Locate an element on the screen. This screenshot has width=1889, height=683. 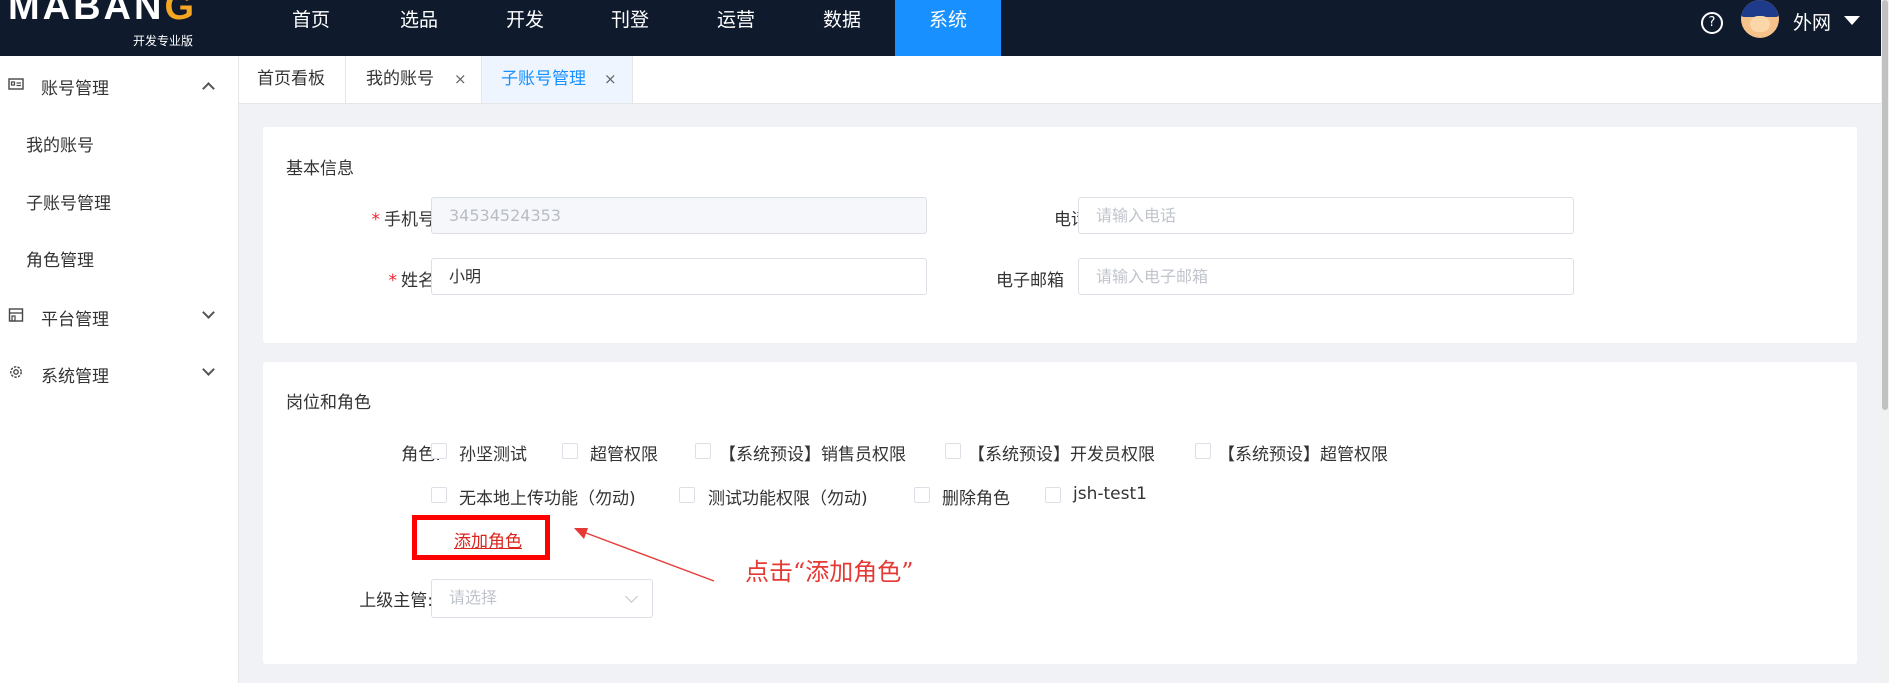
annotation-arrow-icon is located at coordinates (644, 555).